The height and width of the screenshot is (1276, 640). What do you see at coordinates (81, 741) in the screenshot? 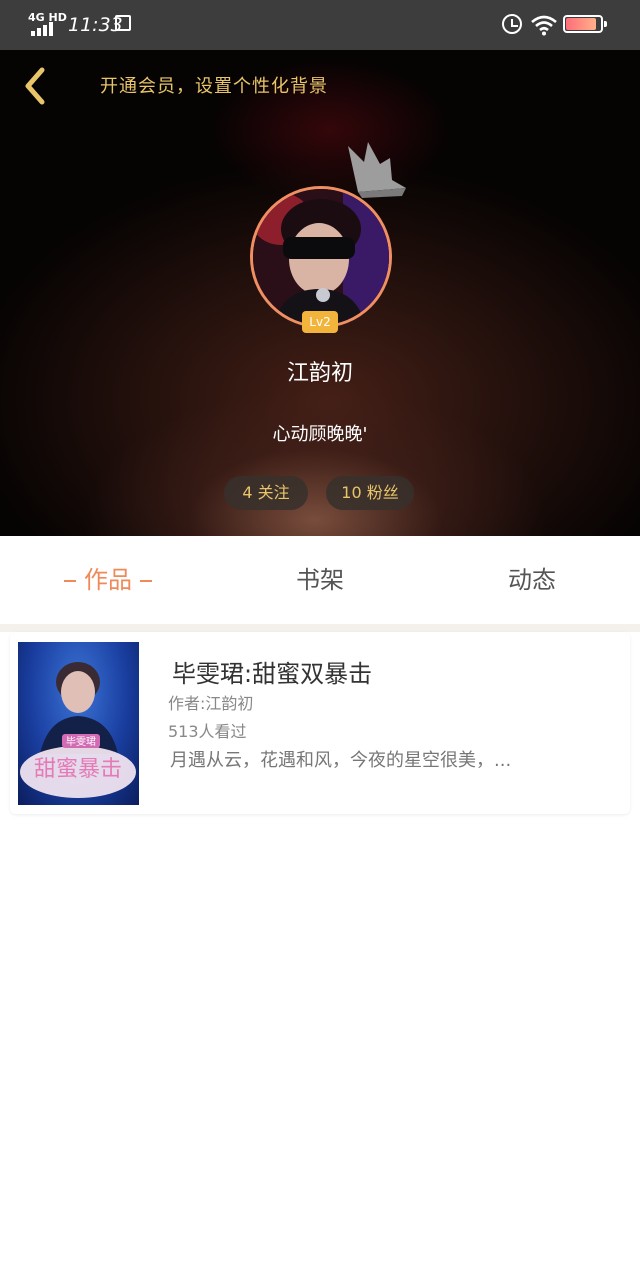
I see `cover-tag: 毕雯珺` at bounding box center [81, 741].